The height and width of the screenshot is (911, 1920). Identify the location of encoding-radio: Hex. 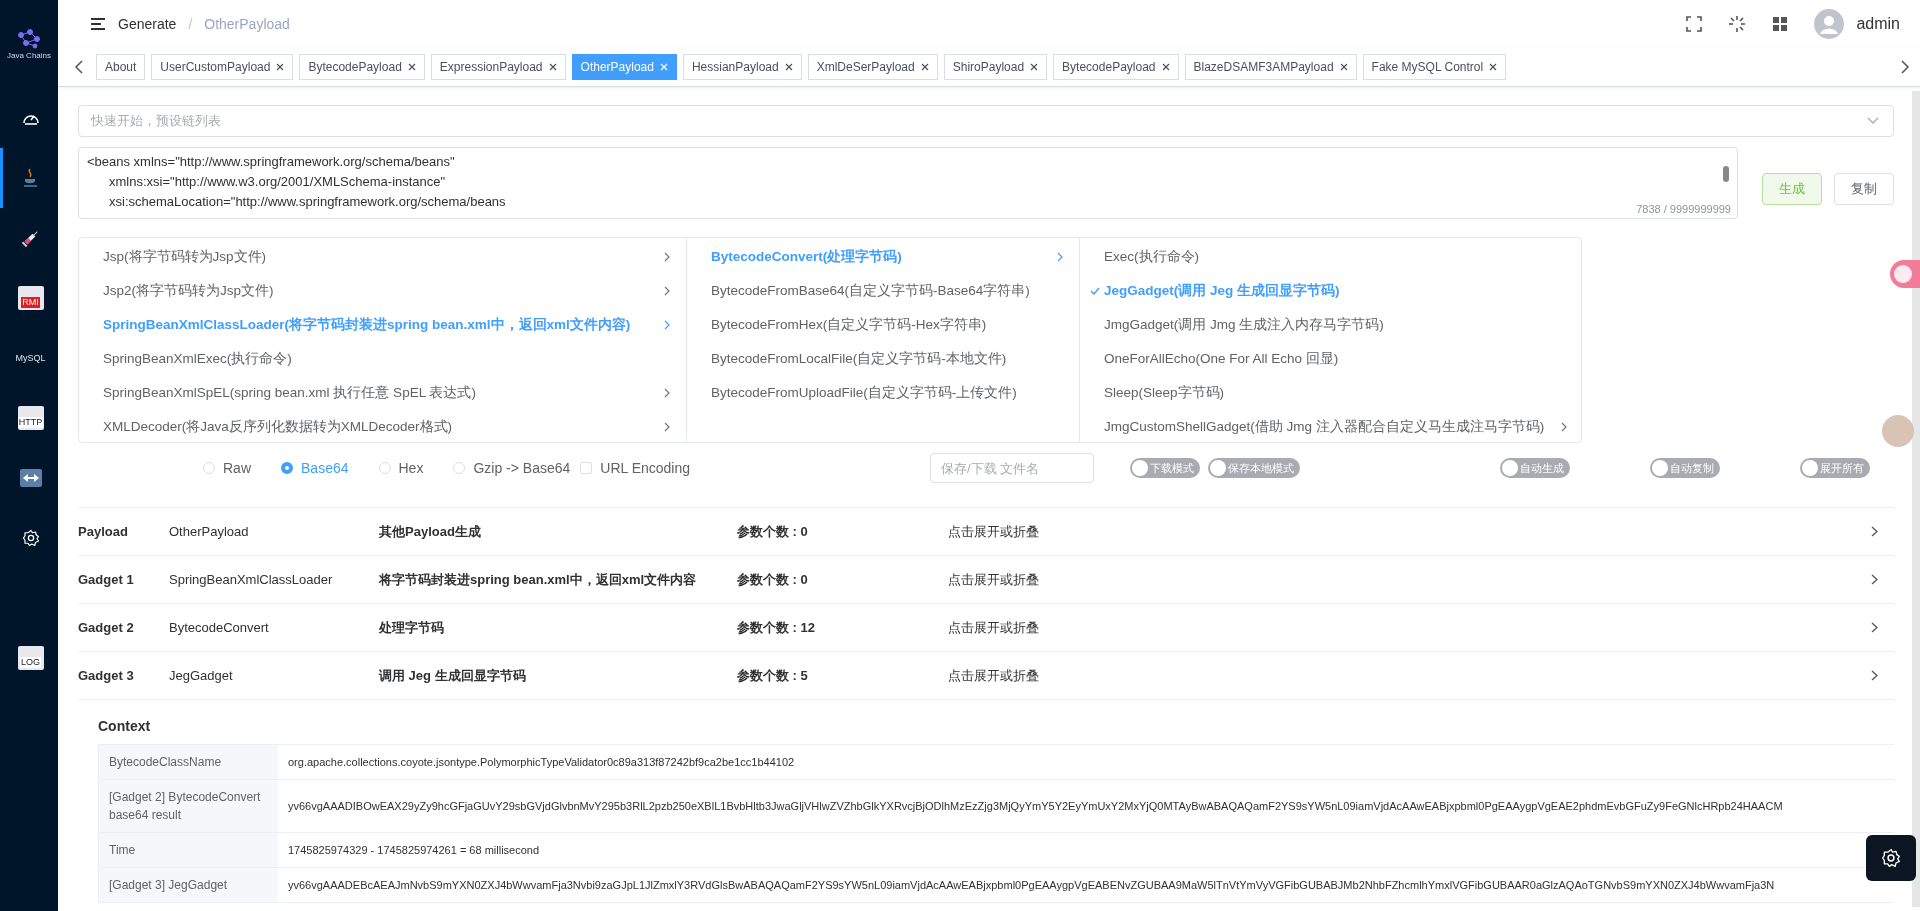
(401, 468).